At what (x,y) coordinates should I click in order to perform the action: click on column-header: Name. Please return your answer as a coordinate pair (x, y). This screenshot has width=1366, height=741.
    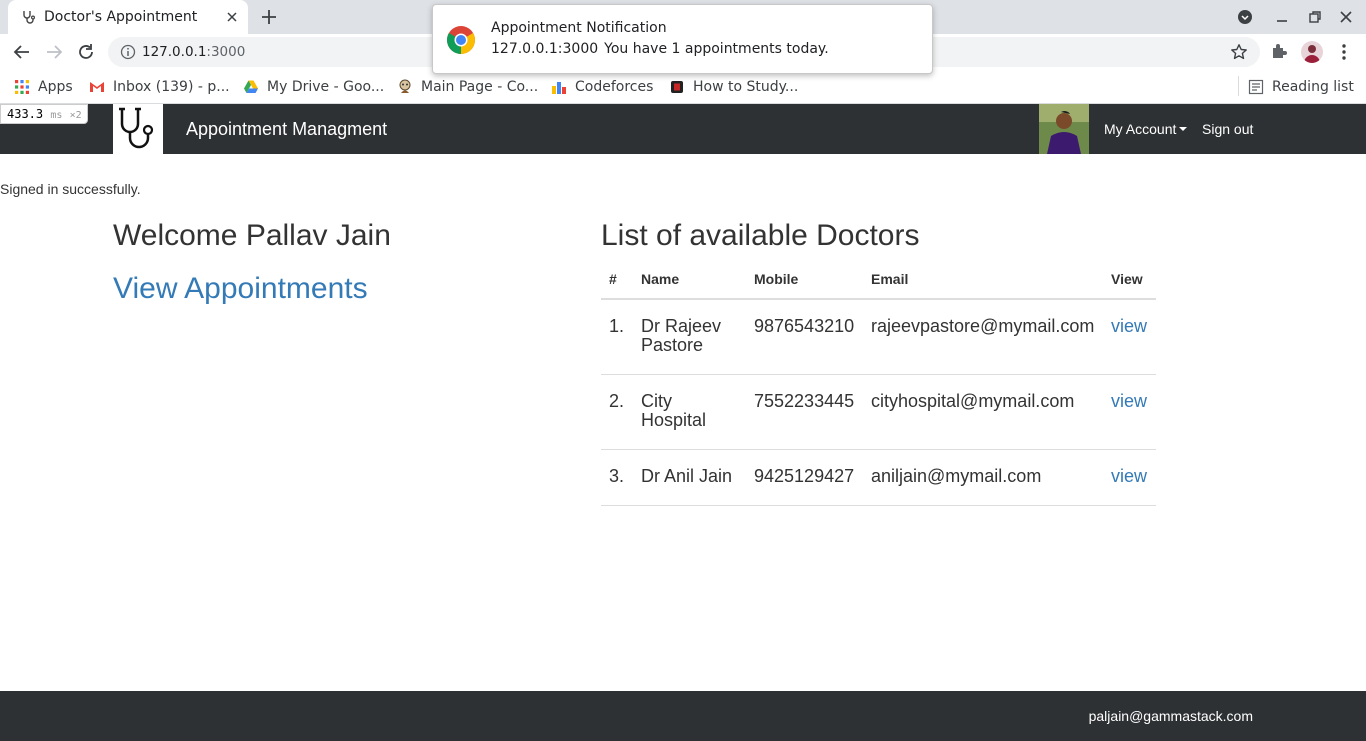
    Looking at the image, I should click on (689, 281).